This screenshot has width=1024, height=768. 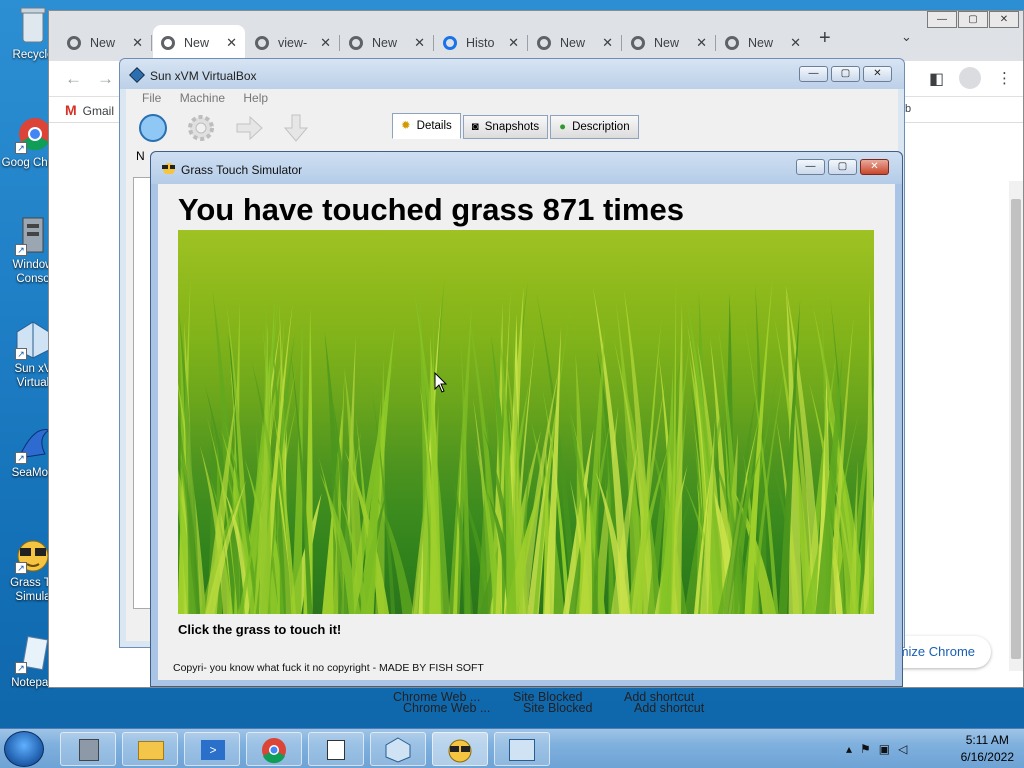 I want to click on details-gear-icon: ✹, so click(x=406, y=126).